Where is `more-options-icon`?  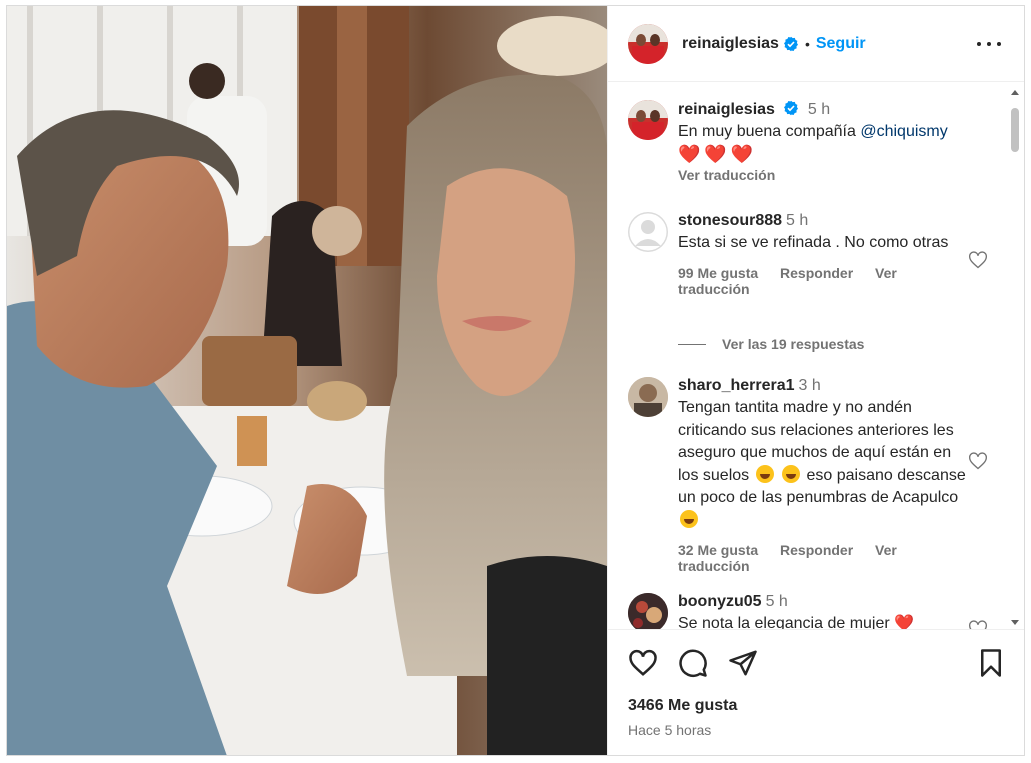
more-options-icon is located at coordinates (989, 44).